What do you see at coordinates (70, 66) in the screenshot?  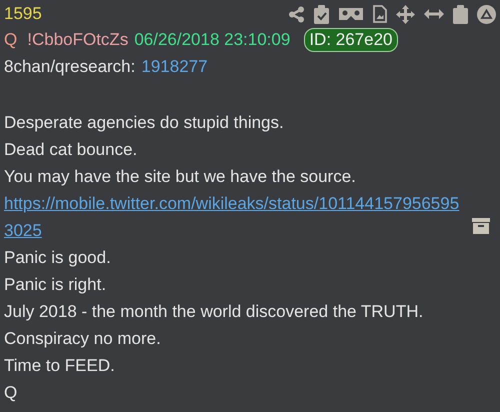 I see `board-name: 8chan/qresearch:` at bounding box center [70, 66].